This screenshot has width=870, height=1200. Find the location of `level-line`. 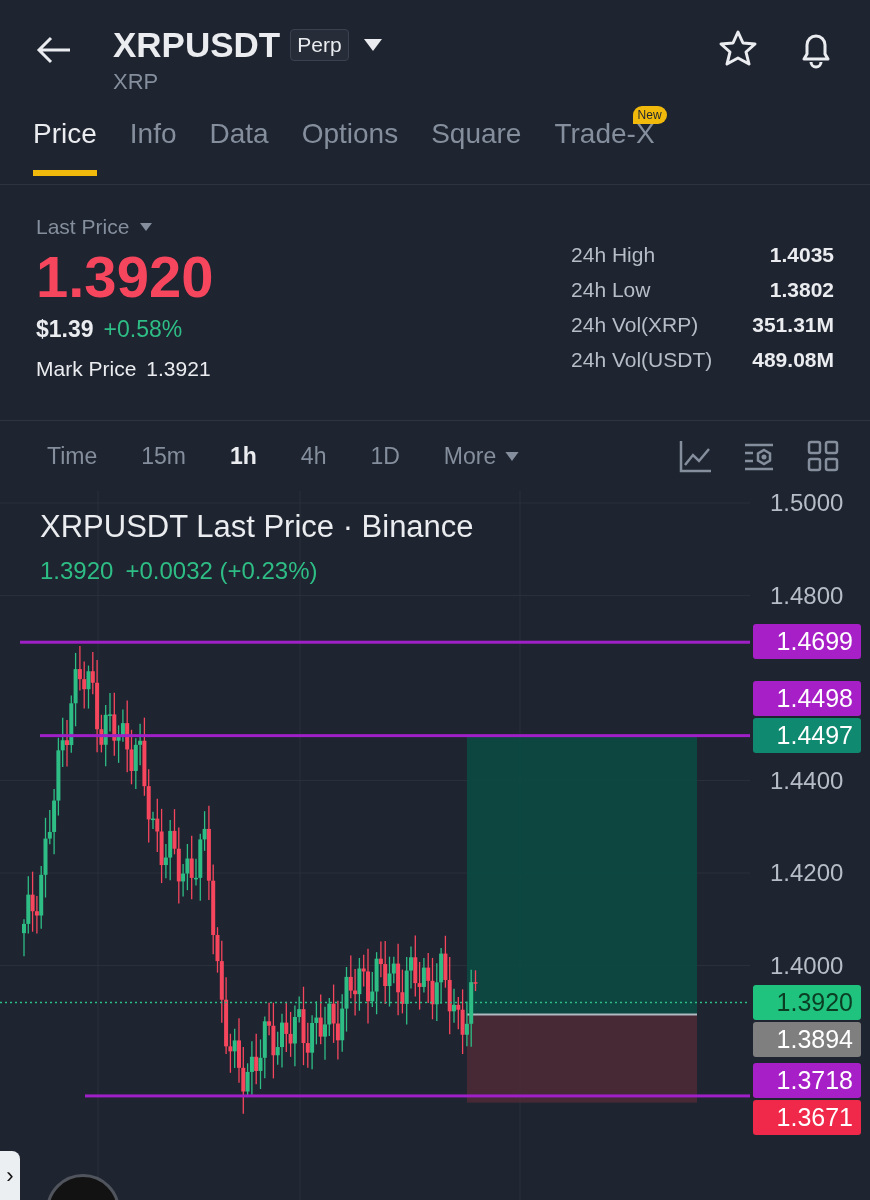

level-line is located at coordinates (395, 736).